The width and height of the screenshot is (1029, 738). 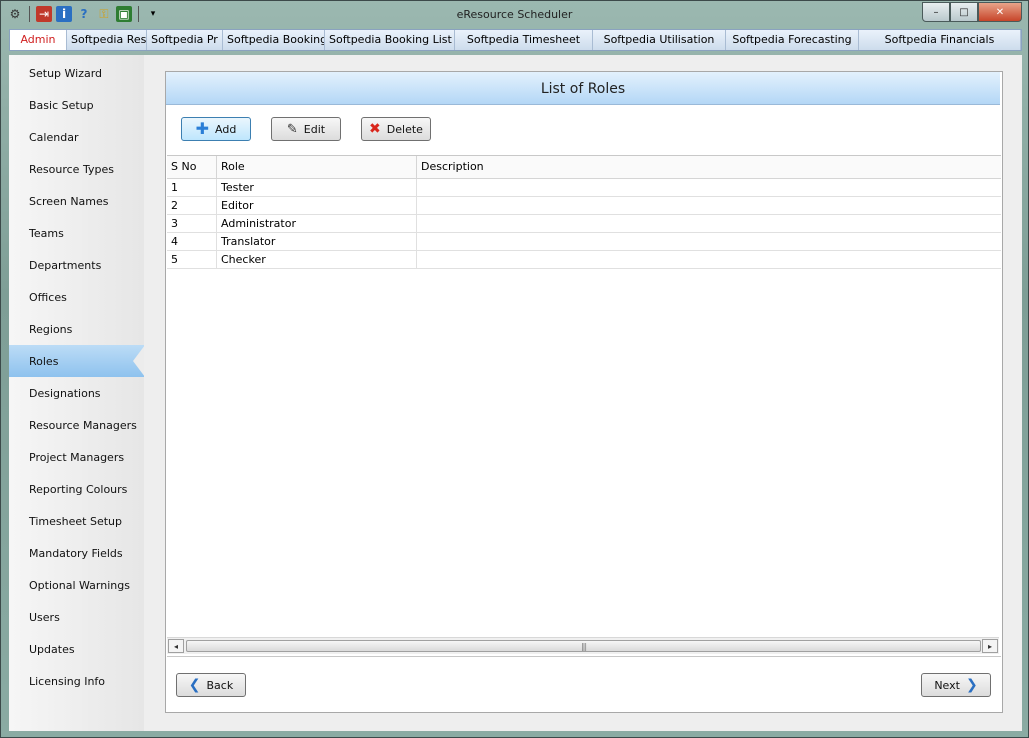 I want to click on sidebar-item-project-managers: Project Managers, so click(x=76, y=457).